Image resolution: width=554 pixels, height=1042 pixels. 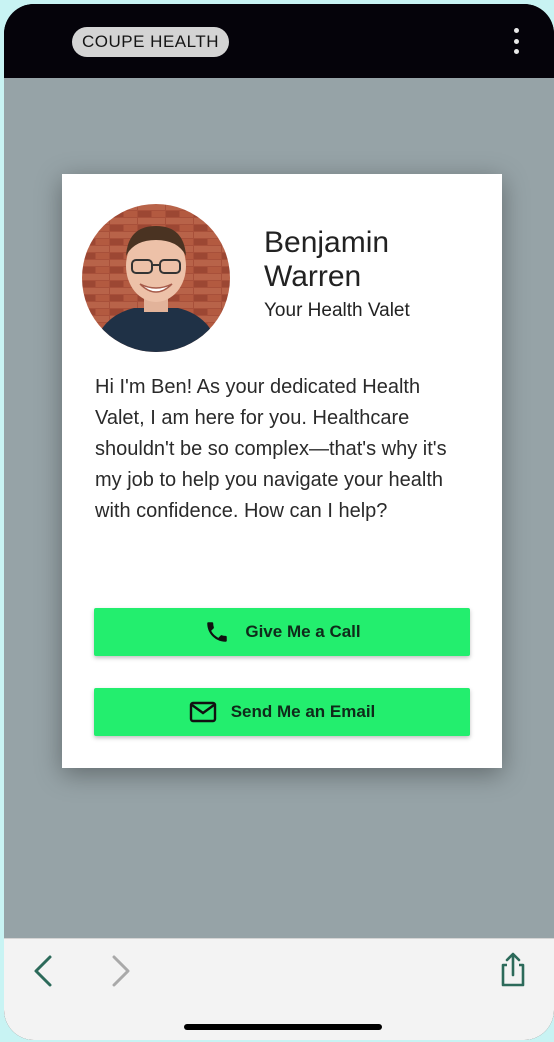 What do you see at coordinates (327, 259) in the screenshot?
I see `profile-name: Benjamin Warren` at bounding box center [327, 259].